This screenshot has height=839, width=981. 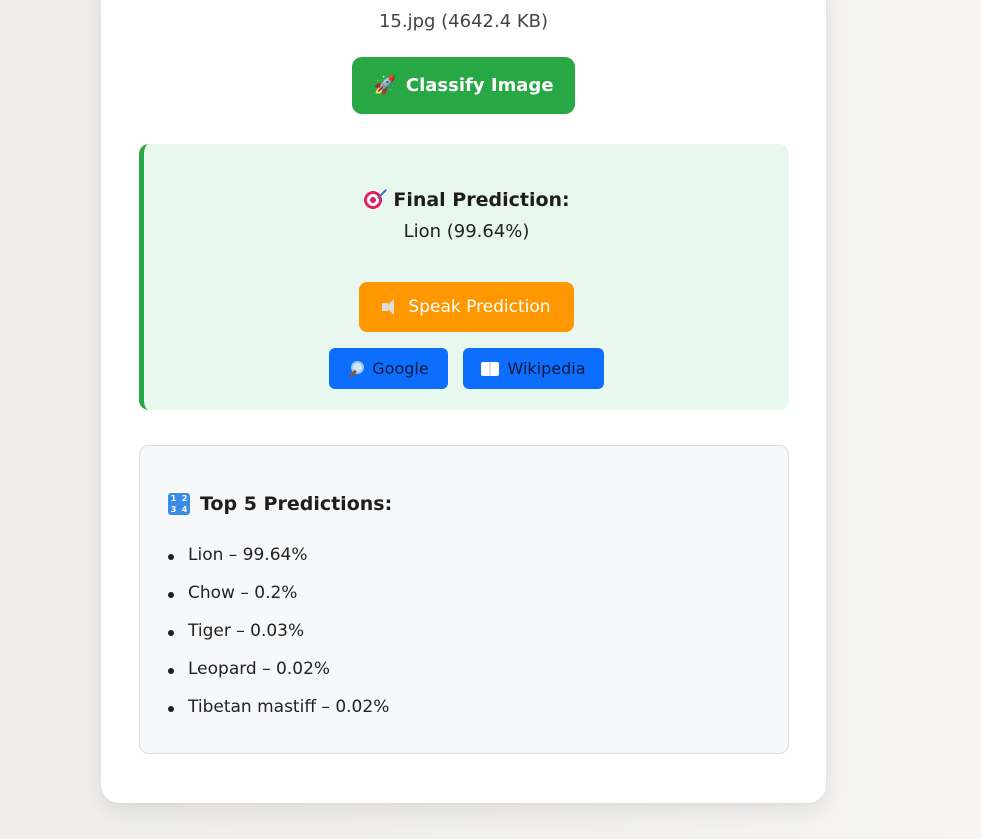 I want to click on magnifier-icon, so click(x=356, y=368).